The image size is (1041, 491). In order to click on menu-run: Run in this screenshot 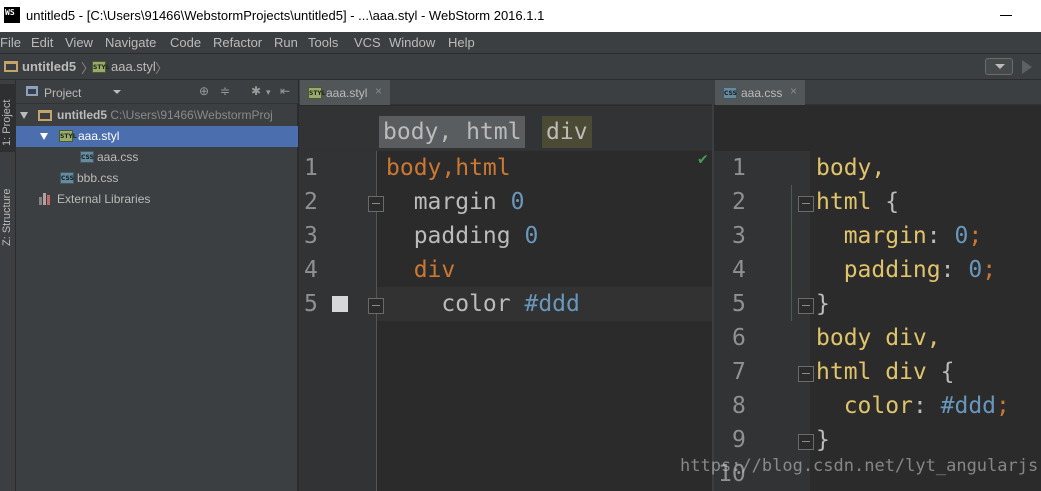, I will do `click(286, 42)`.